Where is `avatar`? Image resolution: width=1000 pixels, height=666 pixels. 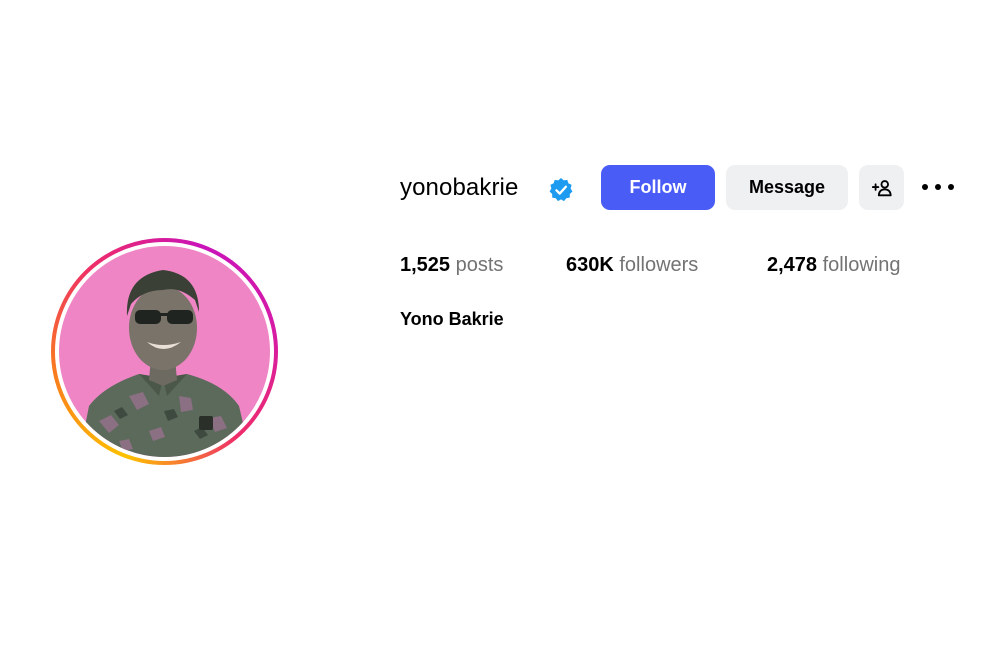 avatar is located at coordinates (164, 351).